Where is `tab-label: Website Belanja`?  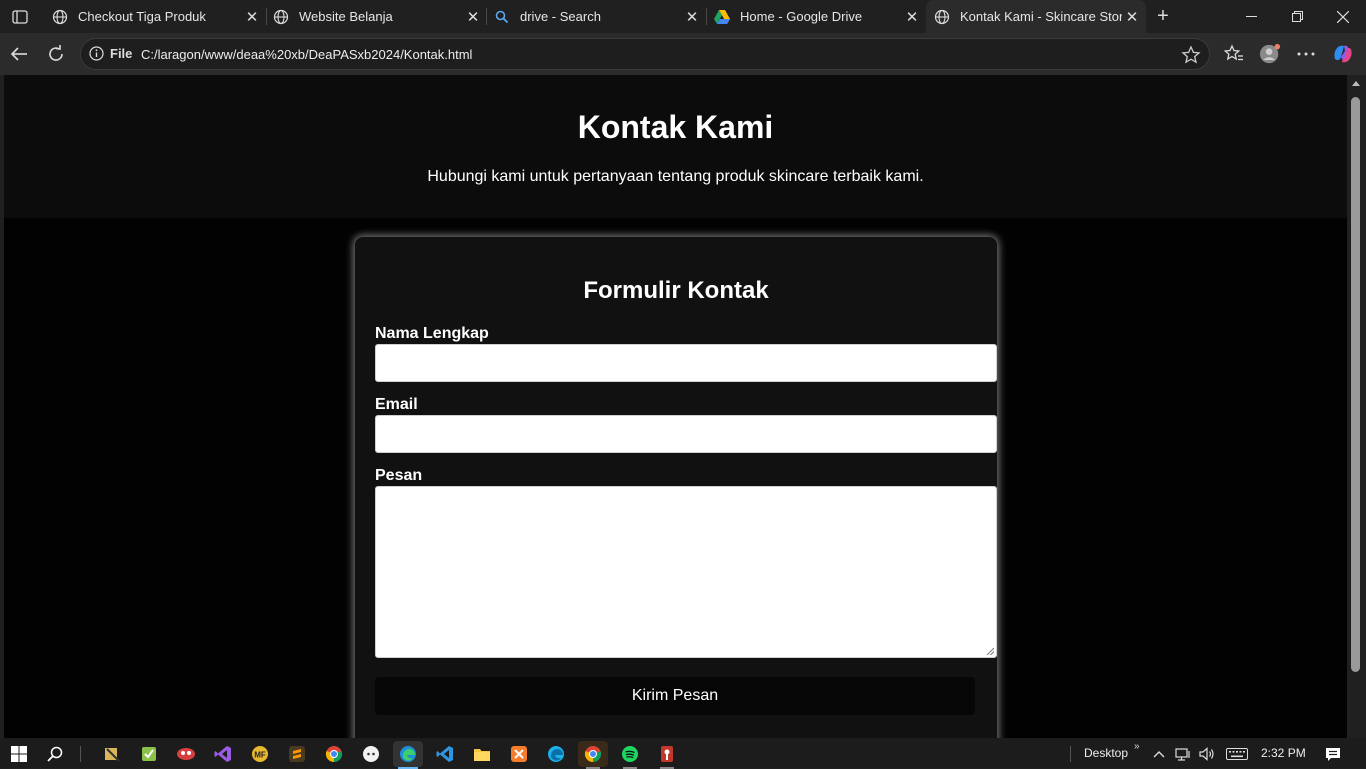 tab-label: Website Belanja is located at coordinates (346, 16).